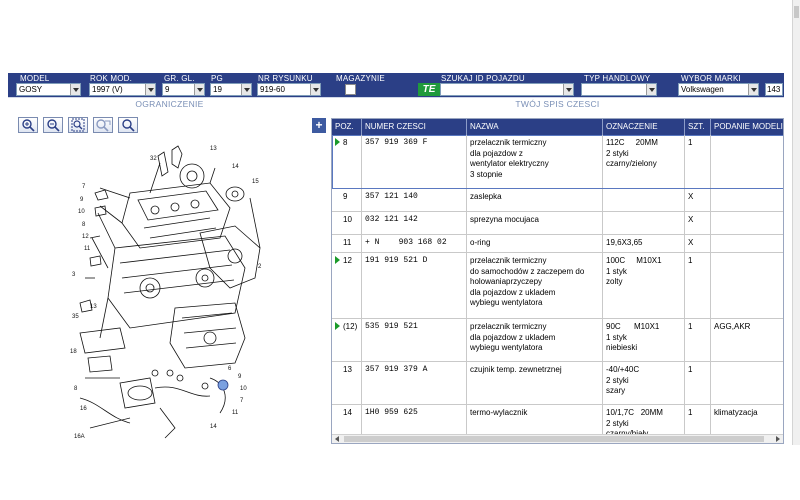 This screenshot has height=500, width=800. What do you see at coordinates (347, 219) in the screenshot?
I see `cell-text: 10` at bounding box center [347, 219].